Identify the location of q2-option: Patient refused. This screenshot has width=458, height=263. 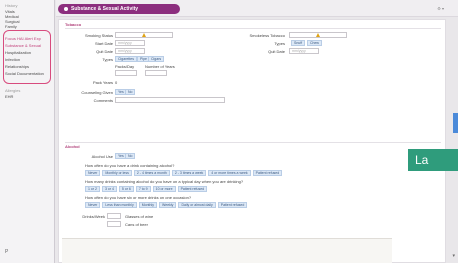
(192, 189).